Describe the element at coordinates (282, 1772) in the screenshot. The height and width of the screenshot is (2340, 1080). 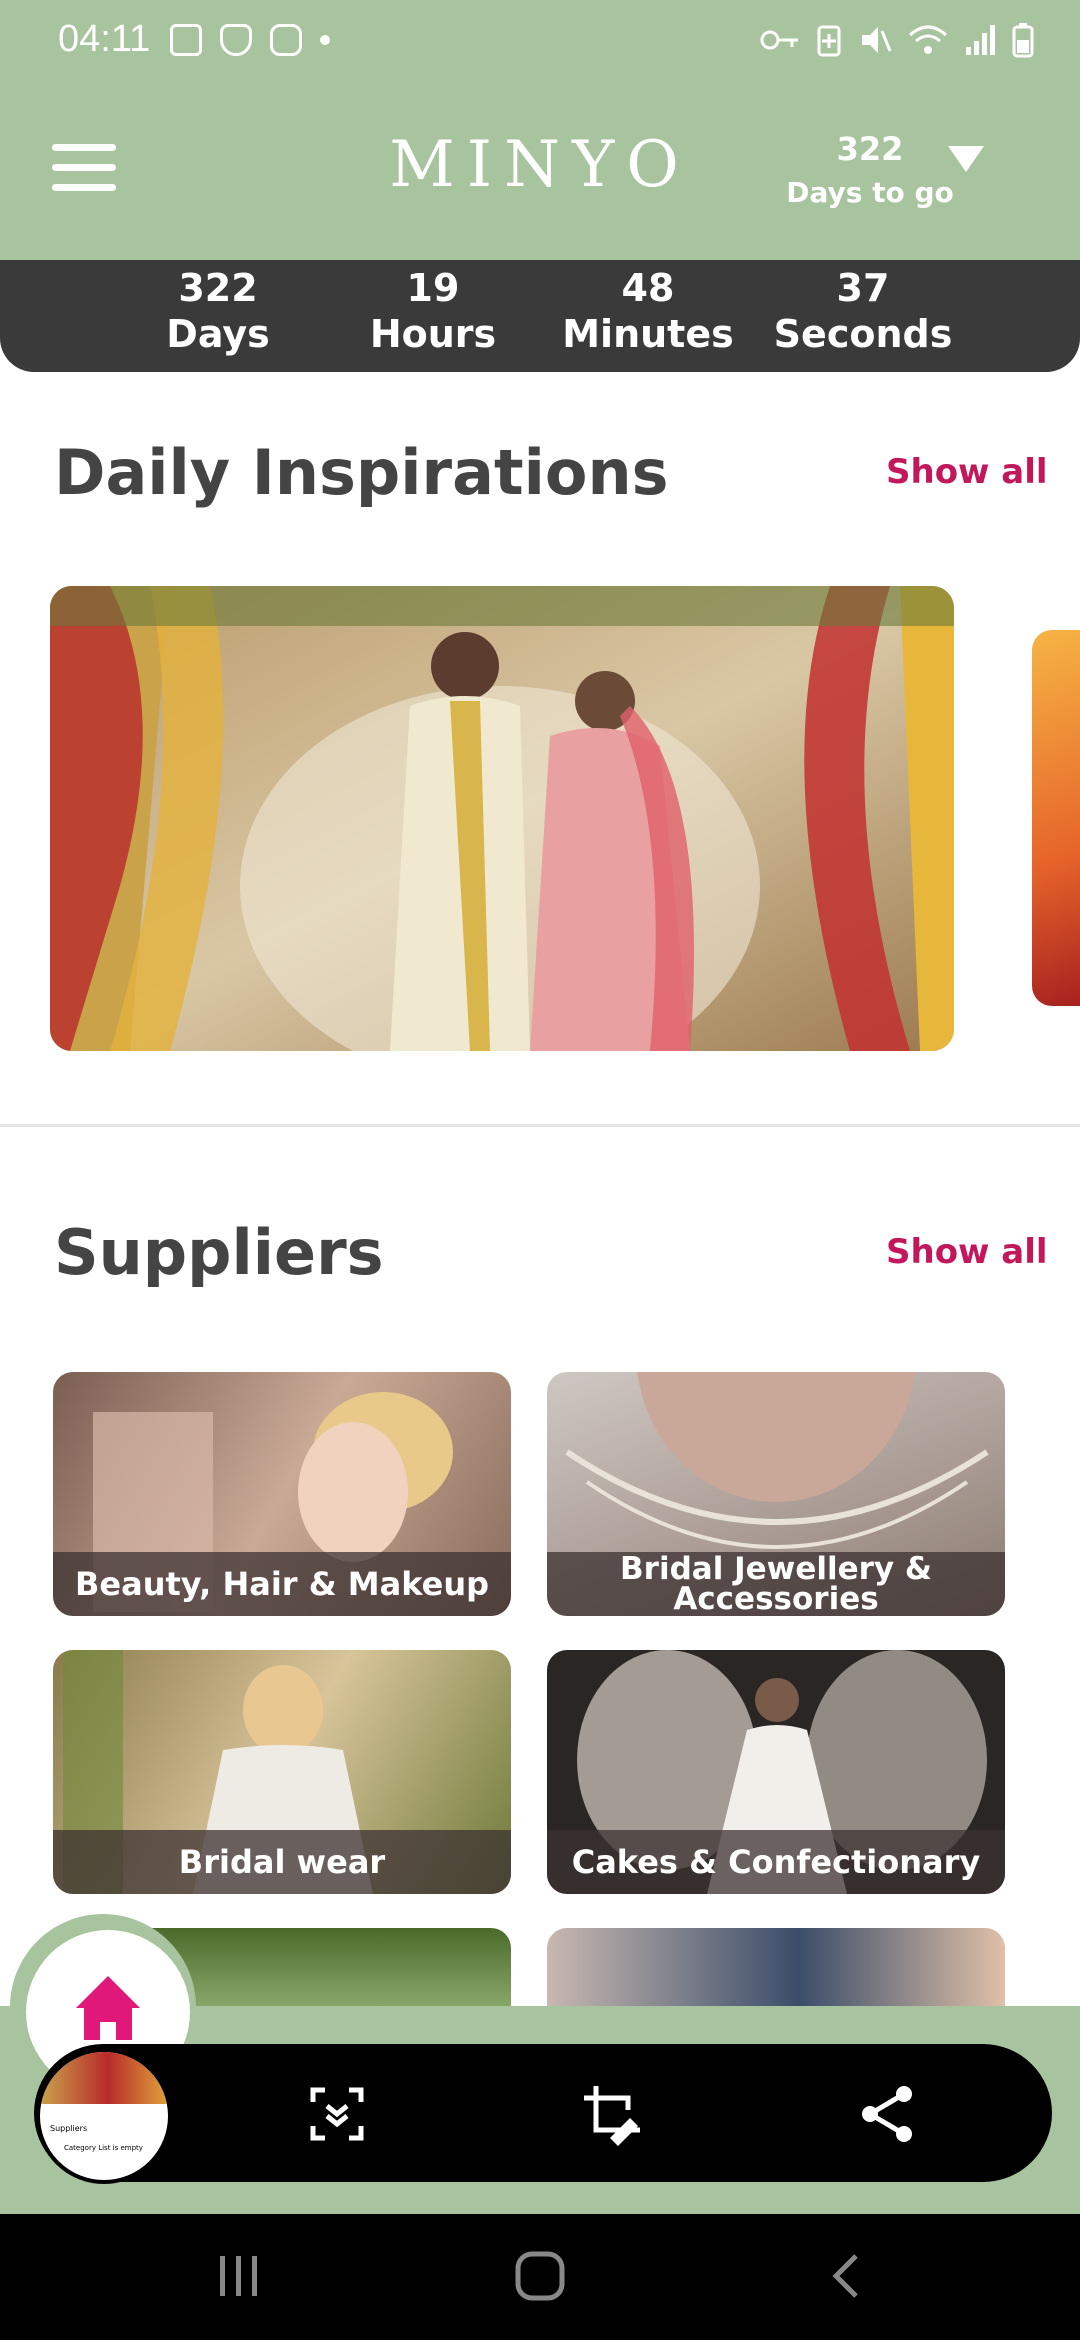
I see `supplier-tile-bridal-wear: Bridal wear` at that location.